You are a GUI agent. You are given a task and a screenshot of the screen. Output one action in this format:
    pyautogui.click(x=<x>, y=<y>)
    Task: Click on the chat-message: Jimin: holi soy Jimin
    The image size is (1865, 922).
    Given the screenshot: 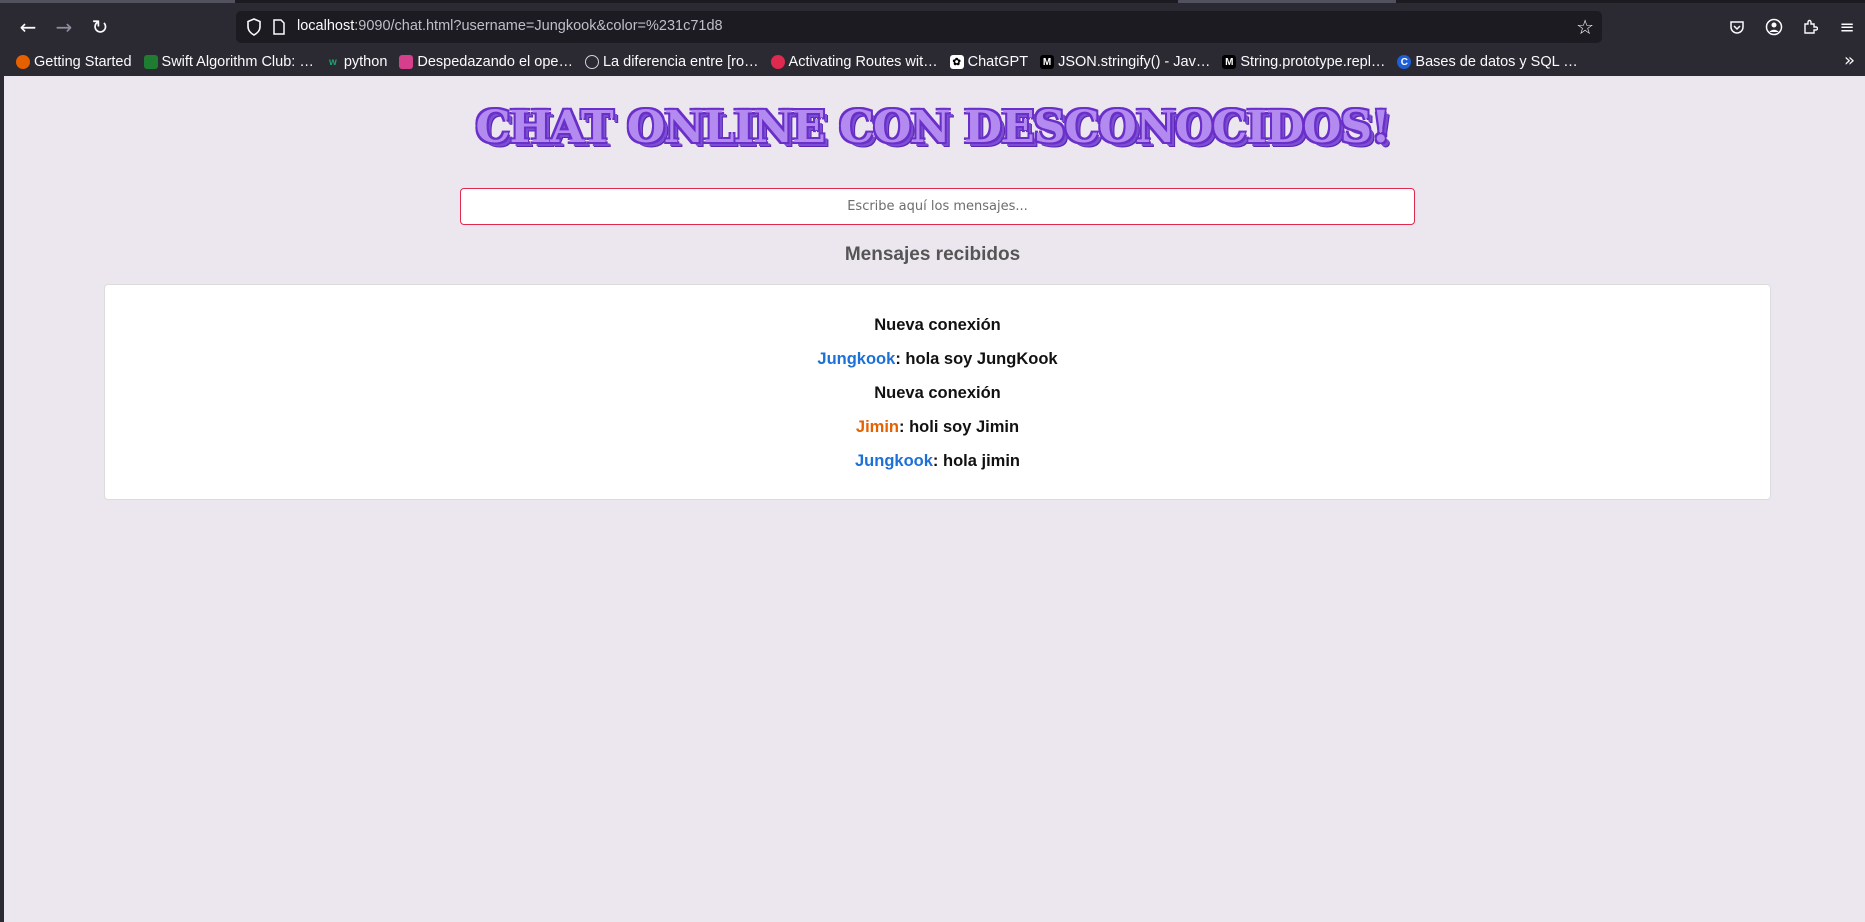 What is the action you would take?
    pyautogui.click(x=937, y=434)
    